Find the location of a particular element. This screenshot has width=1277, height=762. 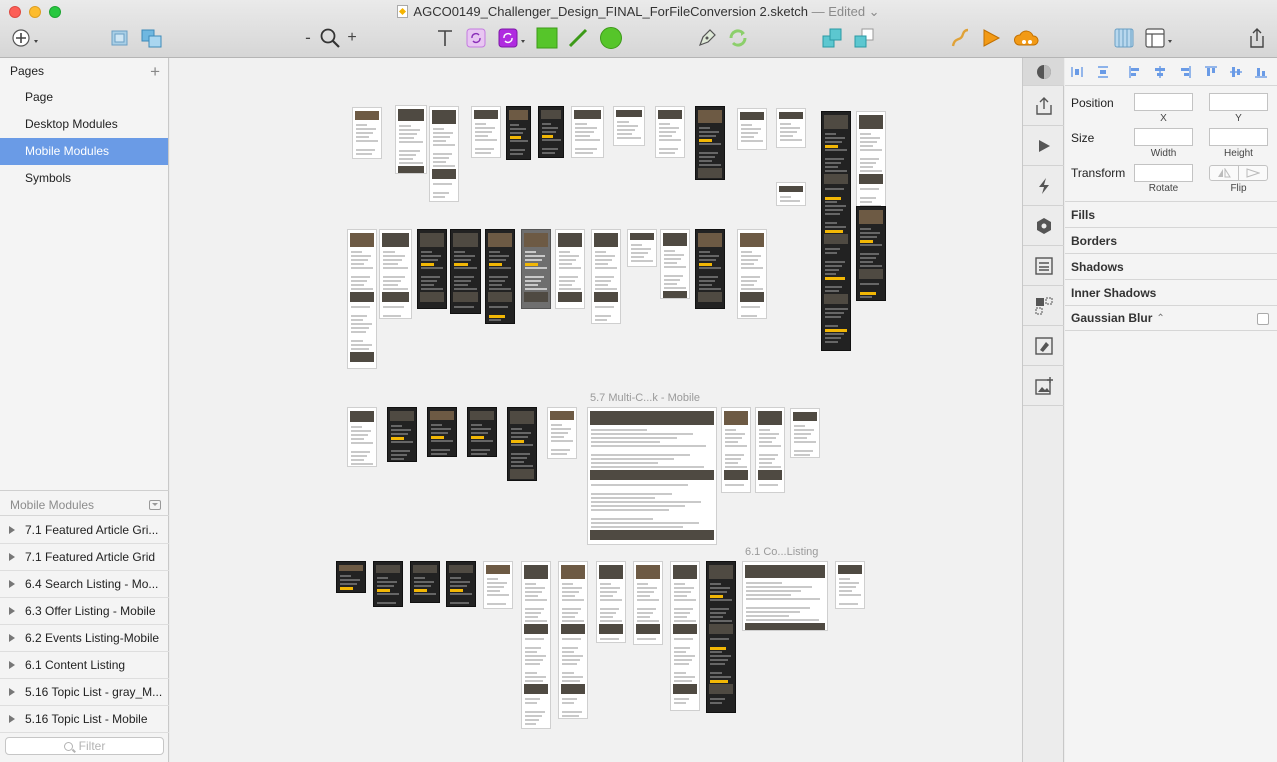

symbol-button is located at coordinates (476, 38).